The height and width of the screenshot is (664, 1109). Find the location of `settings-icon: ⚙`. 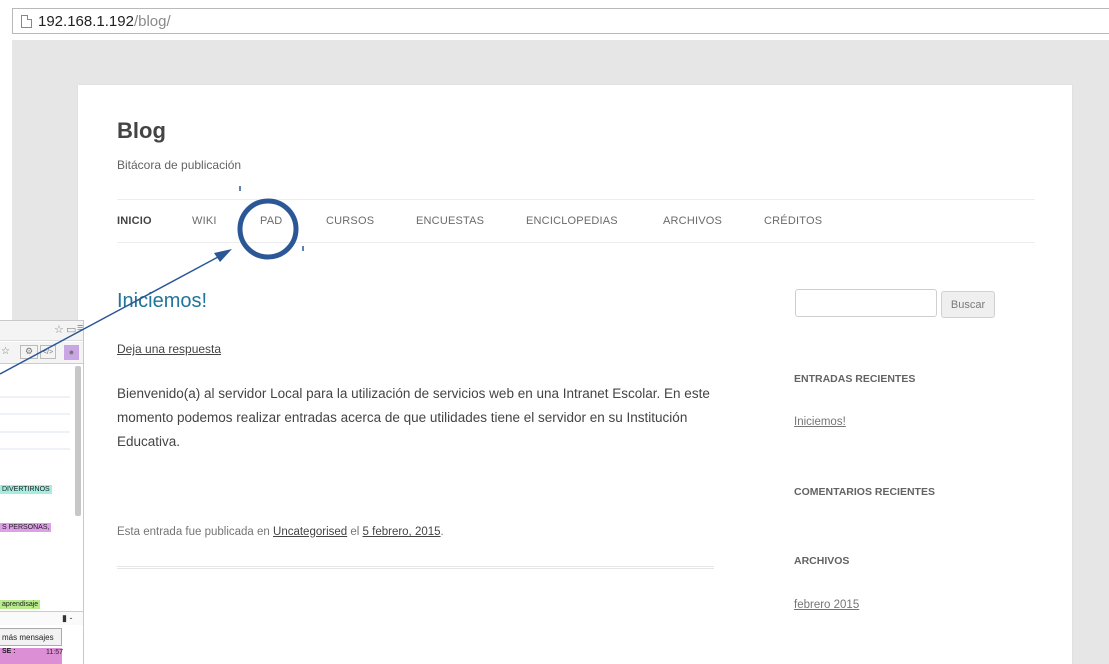

settings-icon: ⚙ is located at coordinates (29, 352).